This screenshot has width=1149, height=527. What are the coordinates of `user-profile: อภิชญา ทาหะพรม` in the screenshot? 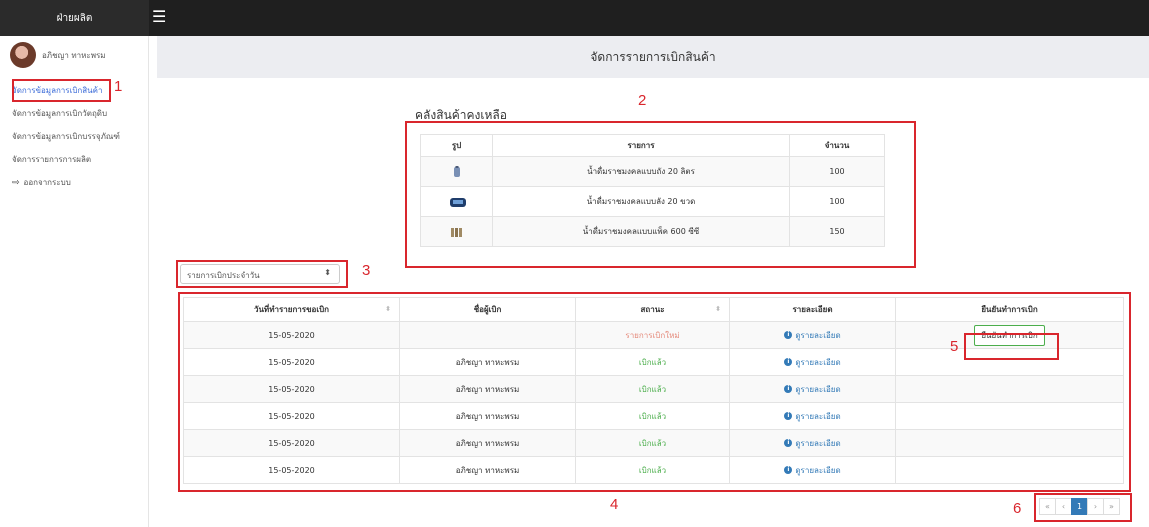 It's located at (58, 55).